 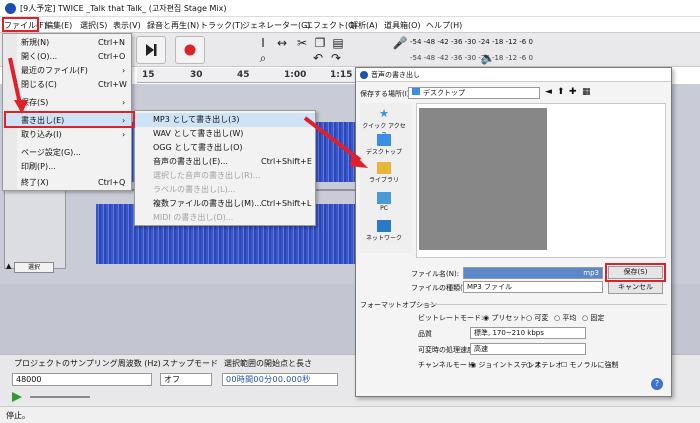 What do you see at coordinates (188, 112) in the screenshot?
I see `annotation-arrows` at bounding box center [188, 112].